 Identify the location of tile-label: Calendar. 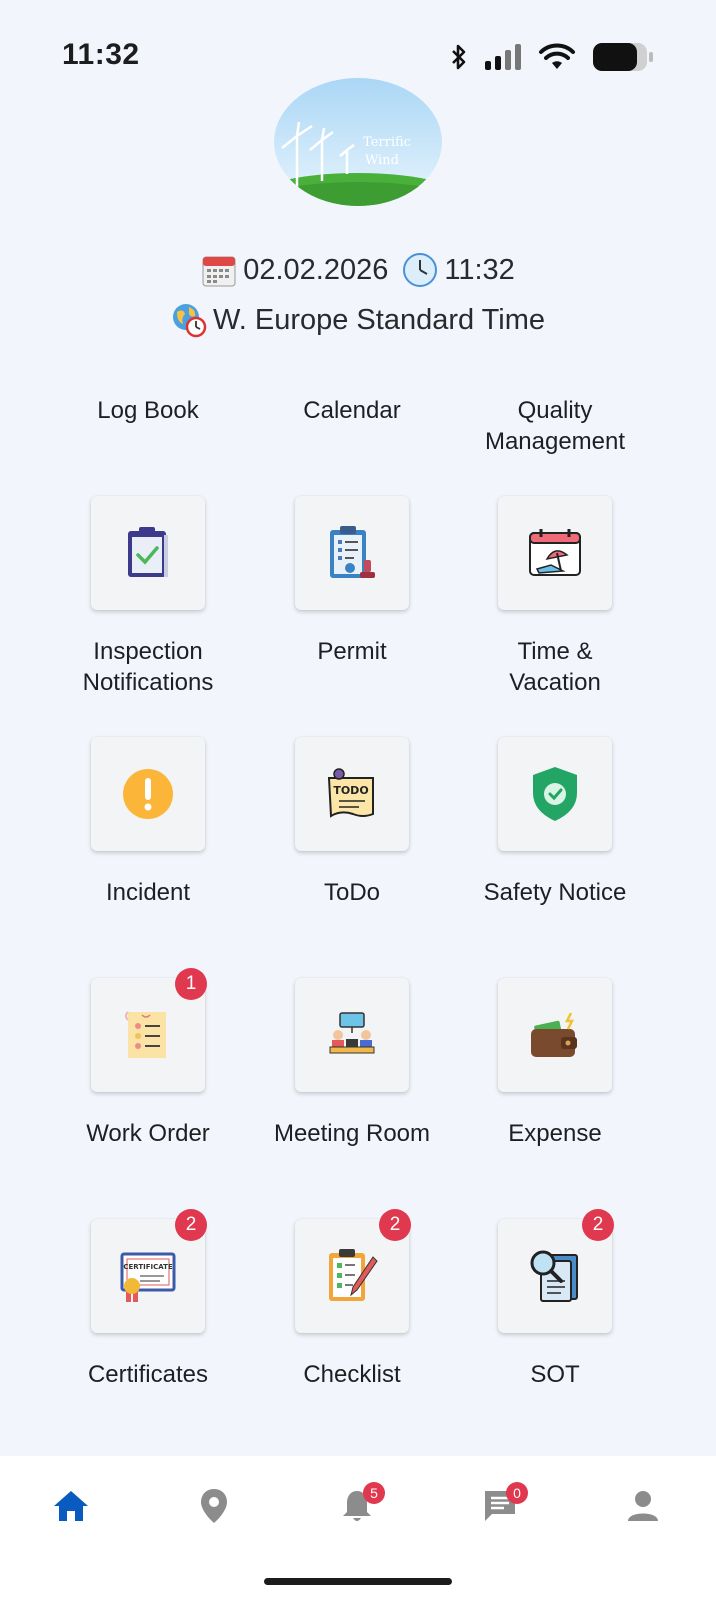
(352, 410).